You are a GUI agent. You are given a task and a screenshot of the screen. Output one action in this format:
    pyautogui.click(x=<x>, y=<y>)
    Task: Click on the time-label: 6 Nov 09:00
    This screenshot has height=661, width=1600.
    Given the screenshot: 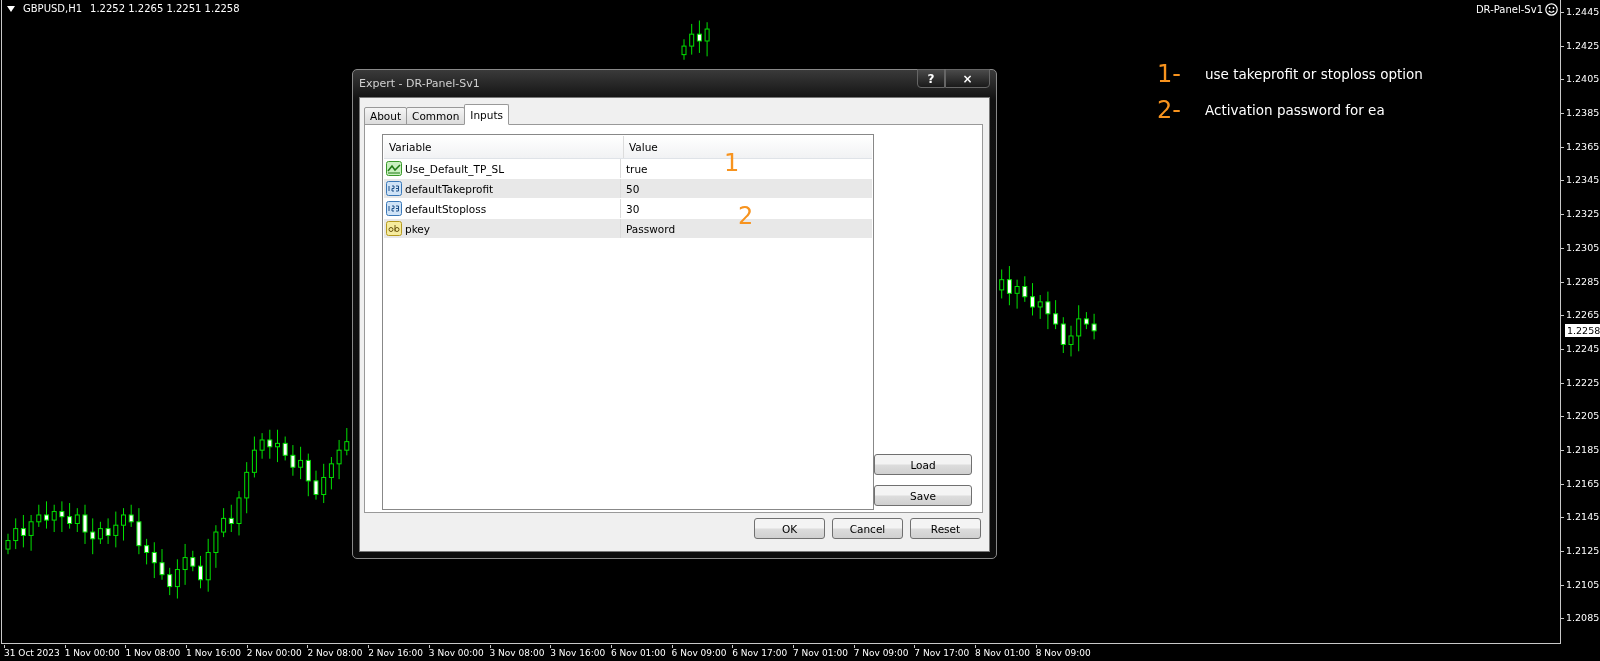 What is the action you would take?
    pyautogui.click(x=699, y=653)
    